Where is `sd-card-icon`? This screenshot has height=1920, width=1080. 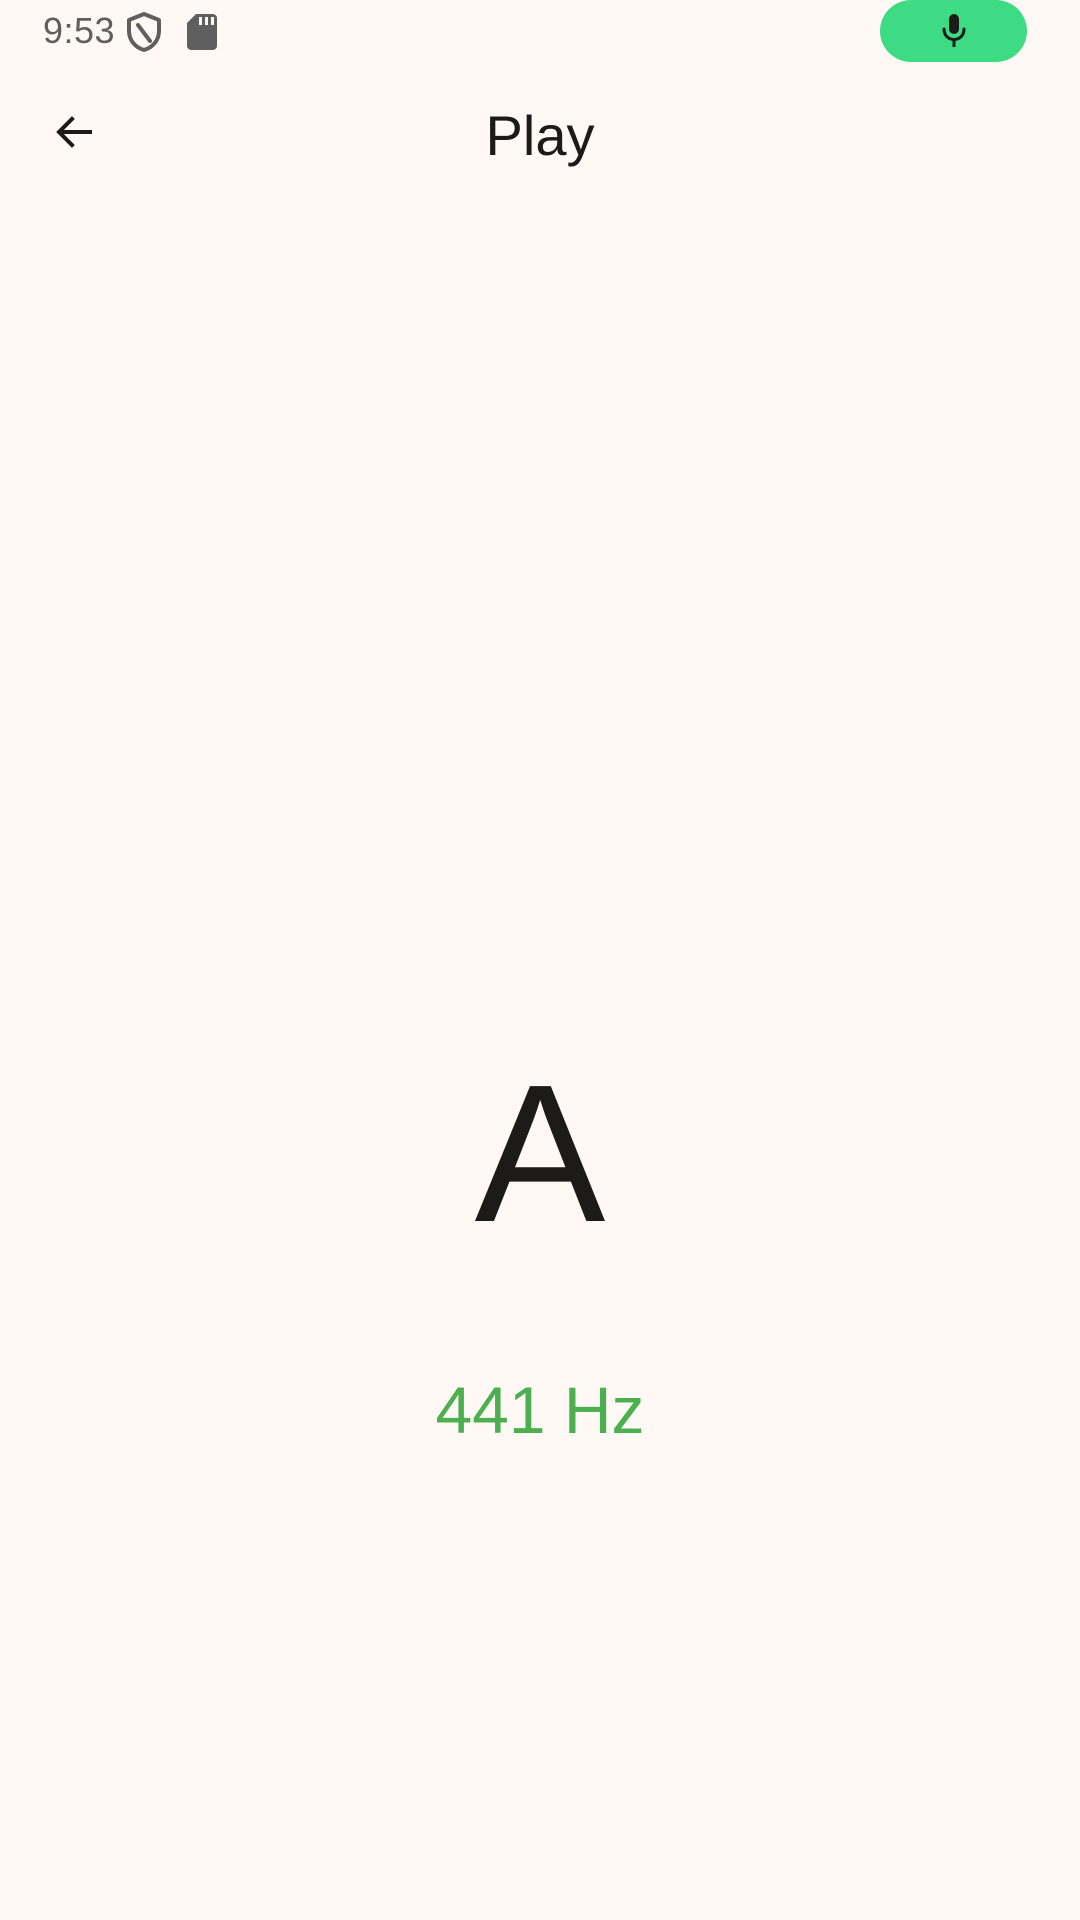 sd-card-icon is located at coordinates (202, 32).